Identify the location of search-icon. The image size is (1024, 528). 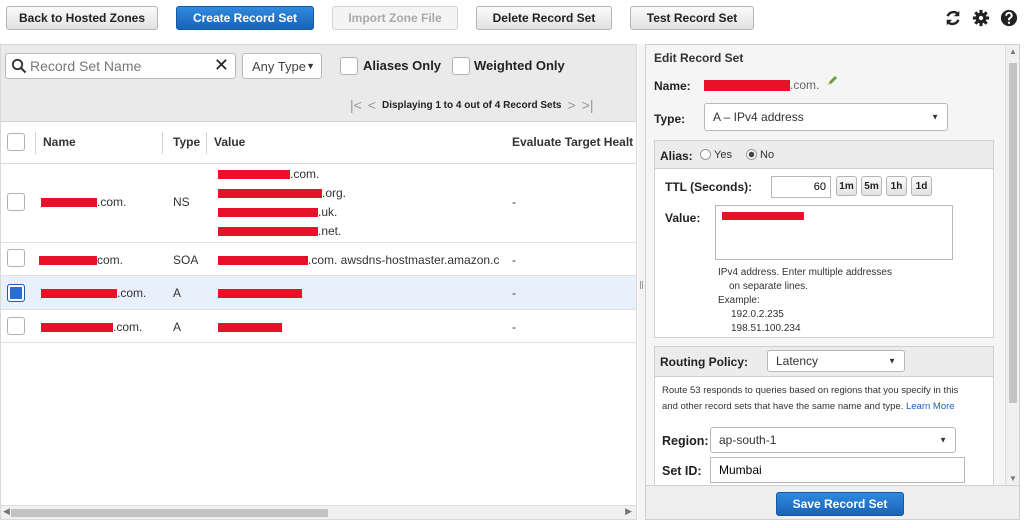
(19, 67).